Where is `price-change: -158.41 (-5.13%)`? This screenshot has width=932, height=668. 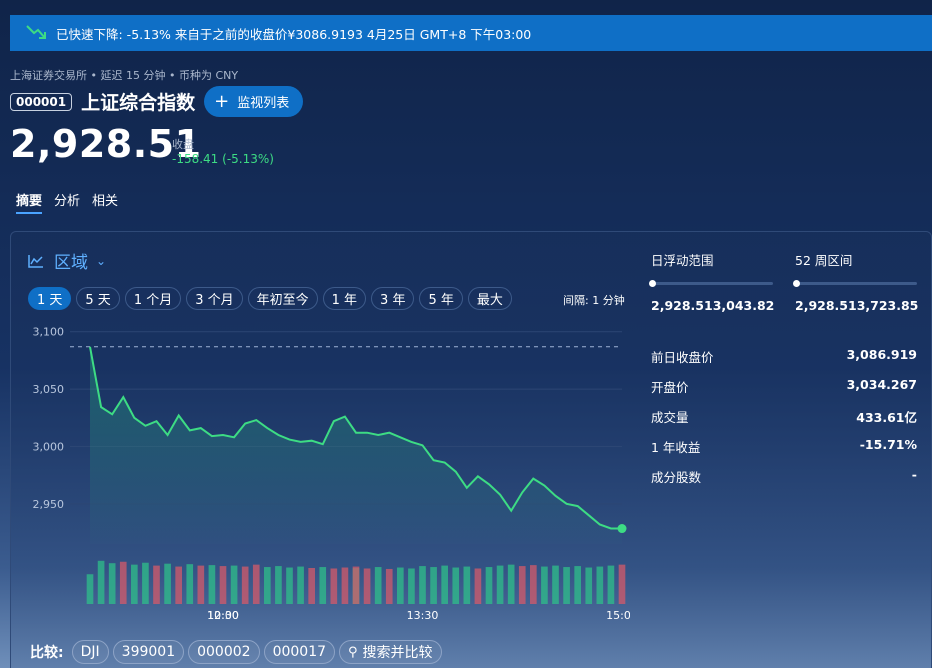 price-change: -158.41 (-5.13%) is located at coordinates (223, 159).